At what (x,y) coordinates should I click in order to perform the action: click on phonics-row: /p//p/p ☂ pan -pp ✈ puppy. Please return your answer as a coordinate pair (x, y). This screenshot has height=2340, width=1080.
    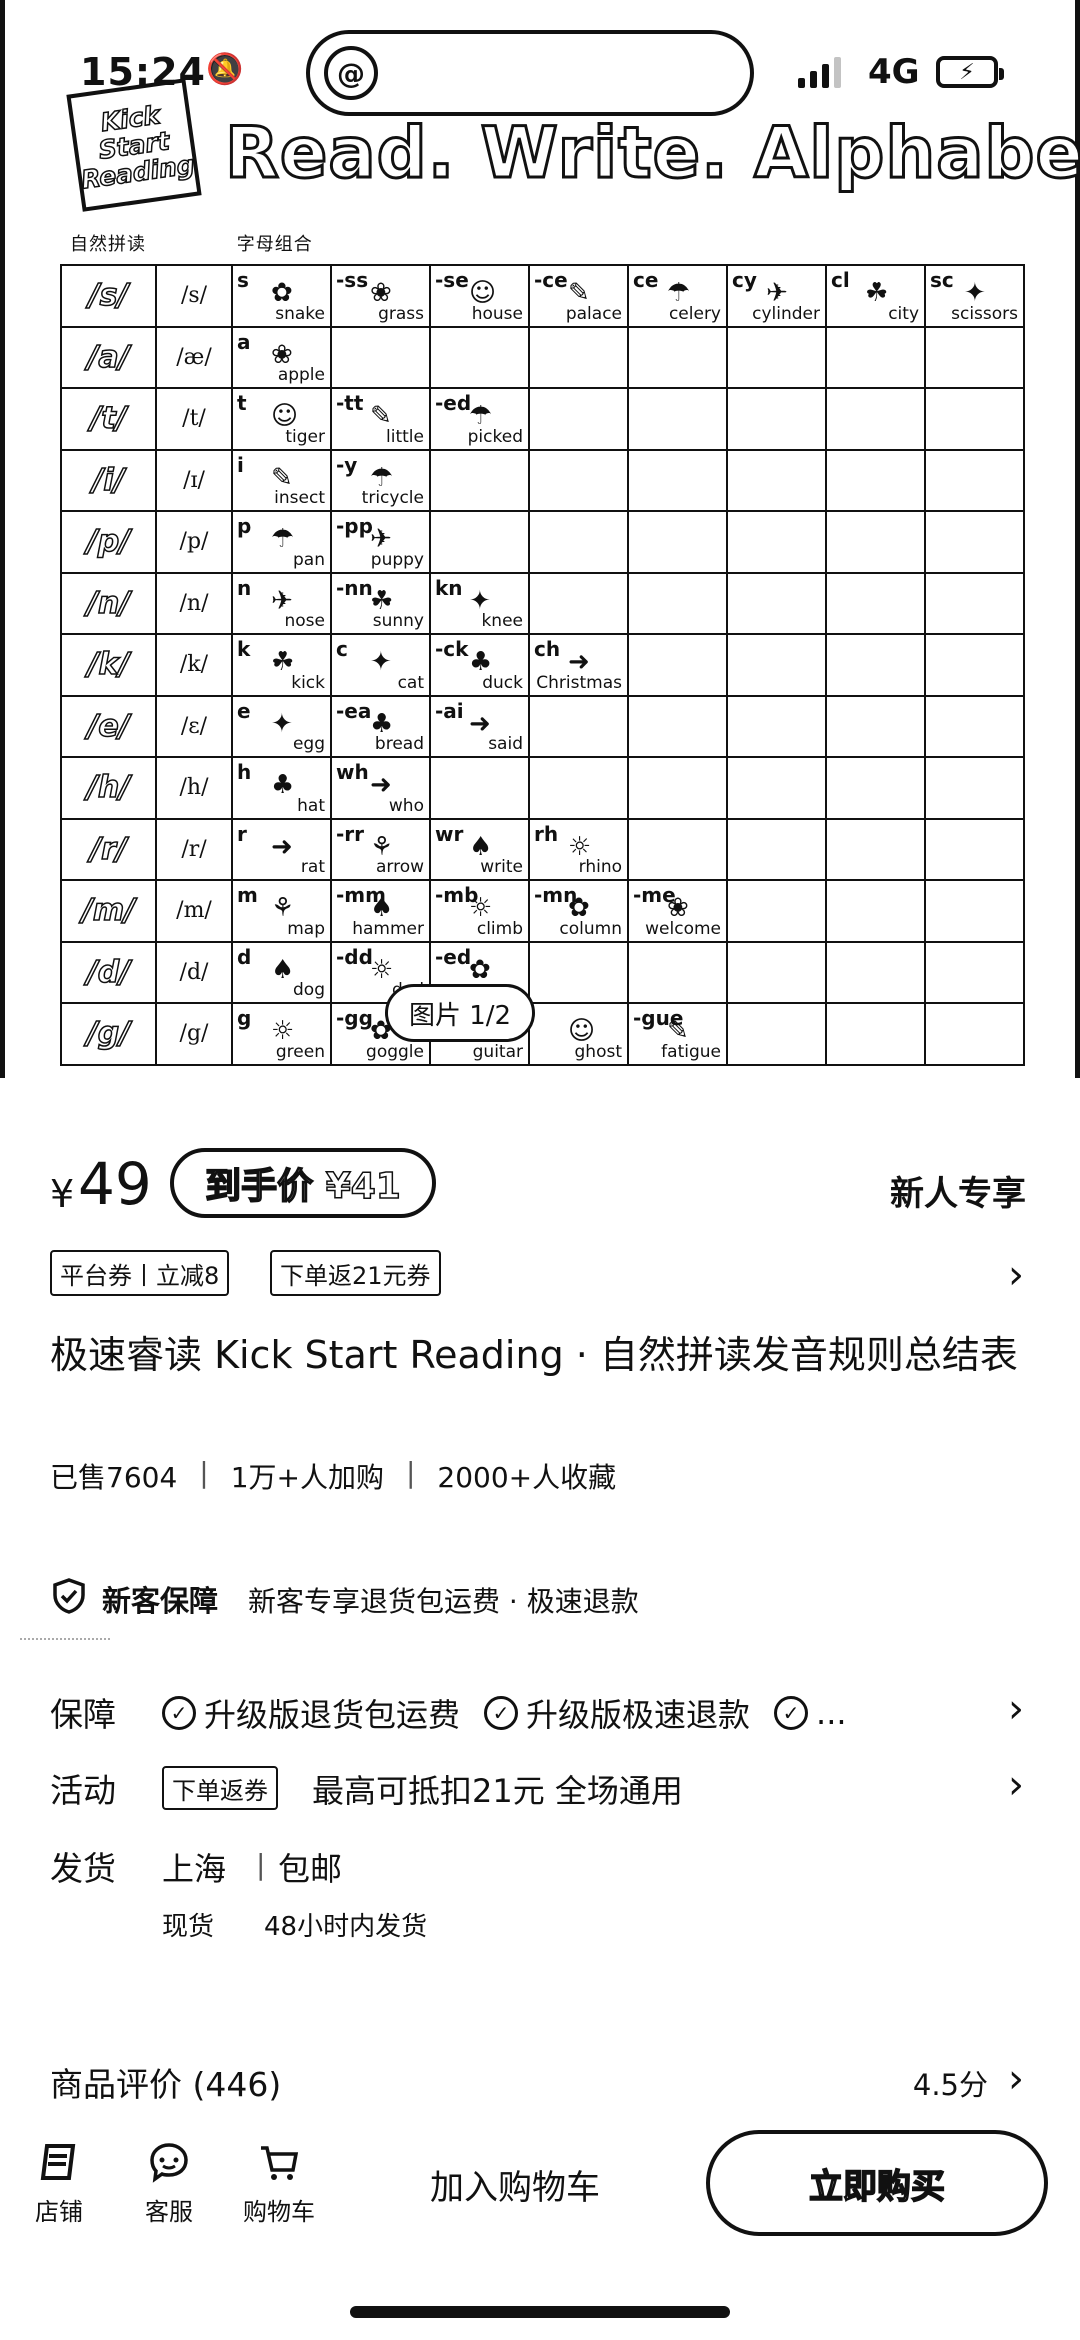
    Looking at the image, I should click on (542, 542).